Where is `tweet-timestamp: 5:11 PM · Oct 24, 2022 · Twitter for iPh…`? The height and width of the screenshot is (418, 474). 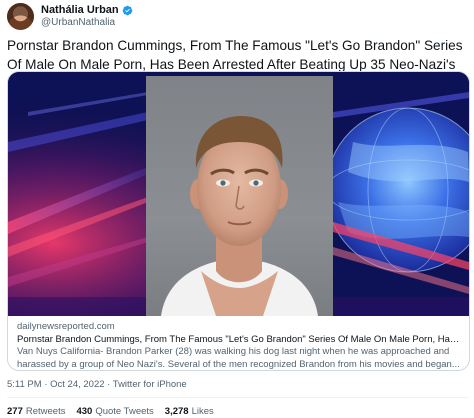
tweet-timestamp: 5:11 PM · Oct 24, 2022 · Twitter for iPh… is located at coordinates (97, 384).